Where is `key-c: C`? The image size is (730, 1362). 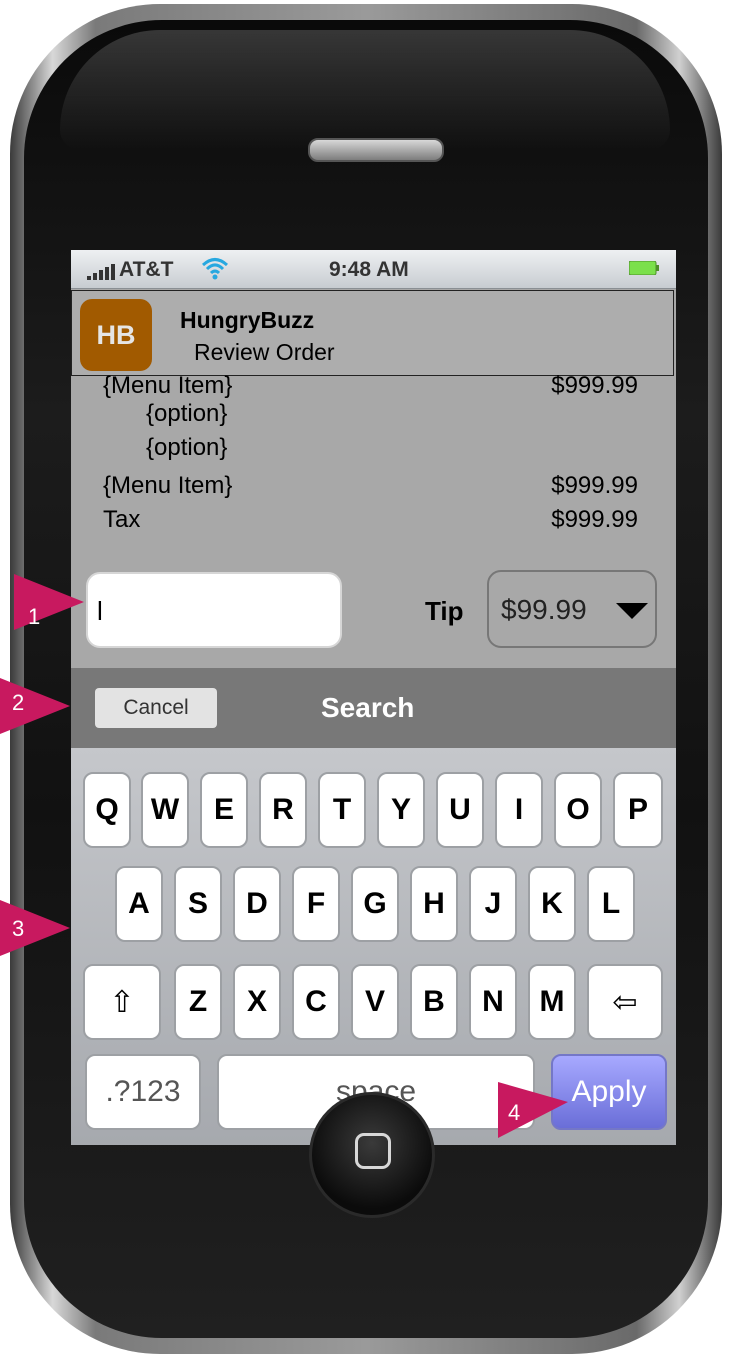
key-c: C is located at coordinates (316, 1002).